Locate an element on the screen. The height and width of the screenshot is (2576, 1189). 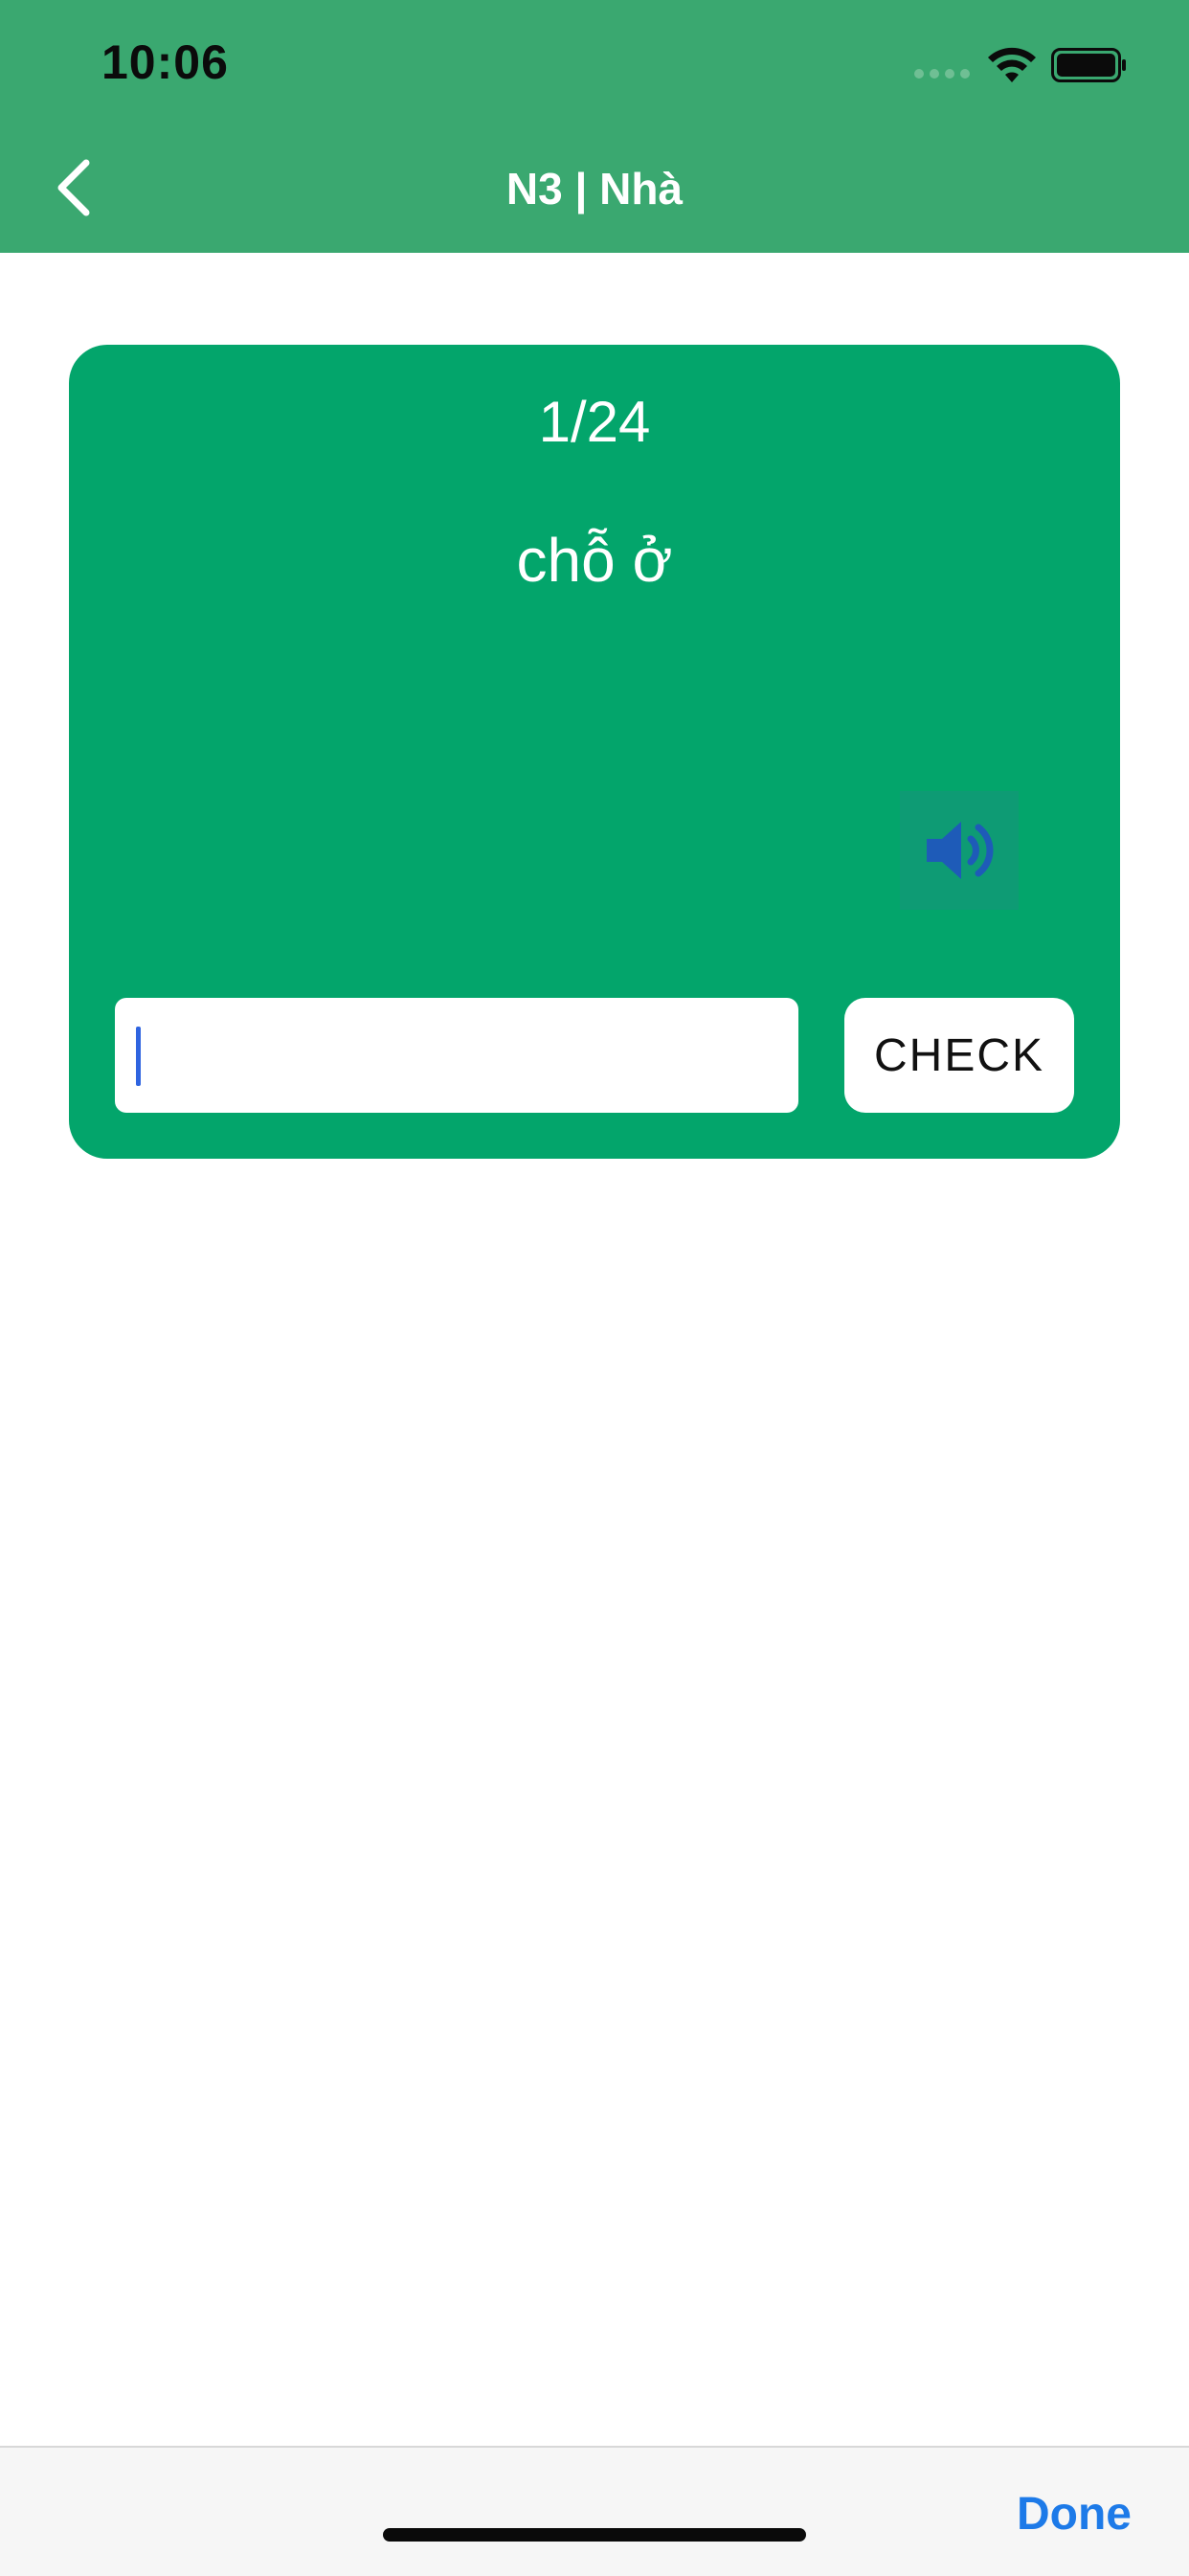
header: 10:06 N3 | Nhà is located at coordinates (594, 126).